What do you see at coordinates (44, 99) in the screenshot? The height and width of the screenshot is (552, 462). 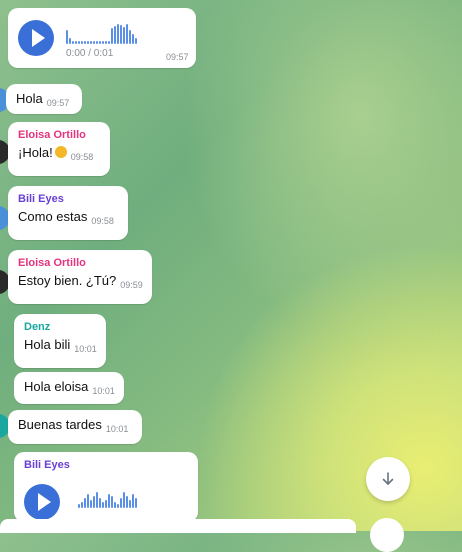 I see `message-bubble: Hola 09:57` at bounding box center [44, 99].